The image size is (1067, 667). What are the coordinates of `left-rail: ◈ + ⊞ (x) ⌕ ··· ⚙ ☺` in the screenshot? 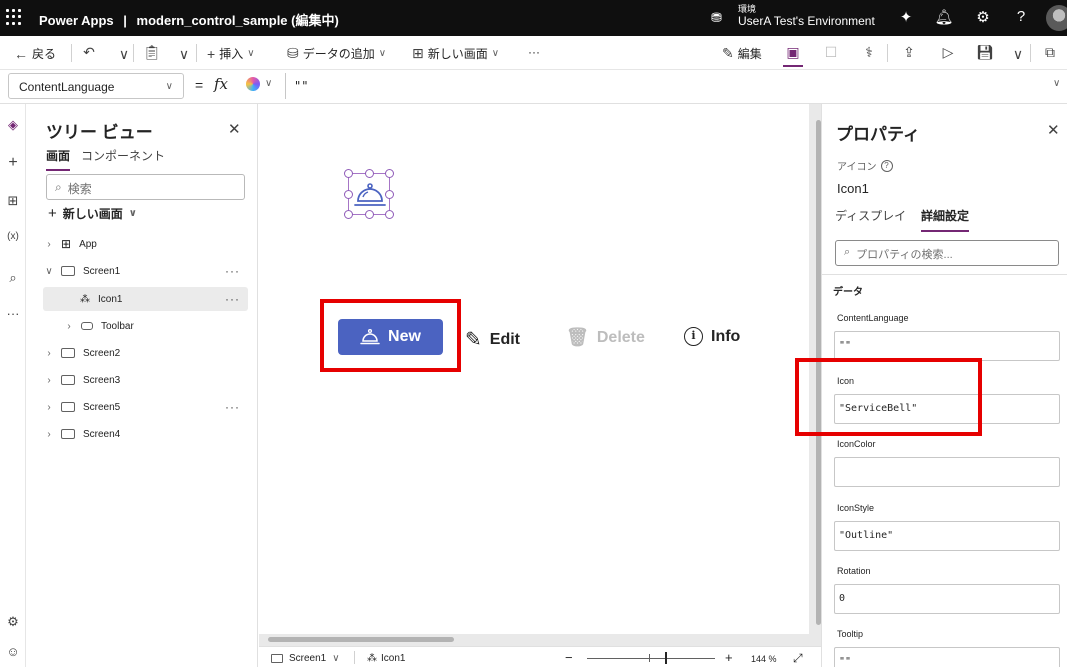 It's located at (13, 385).